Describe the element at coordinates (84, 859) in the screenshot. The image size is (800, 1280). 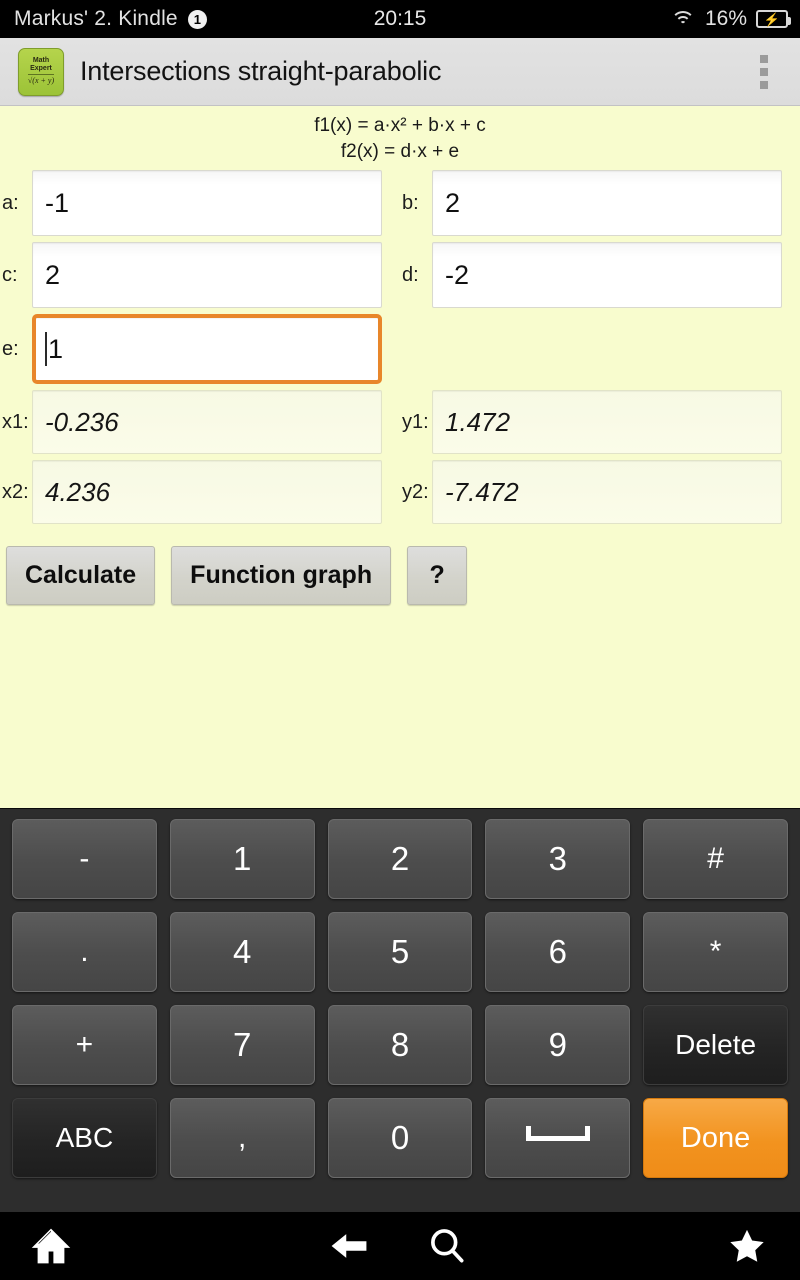
I see `key-minus: -` at that location.